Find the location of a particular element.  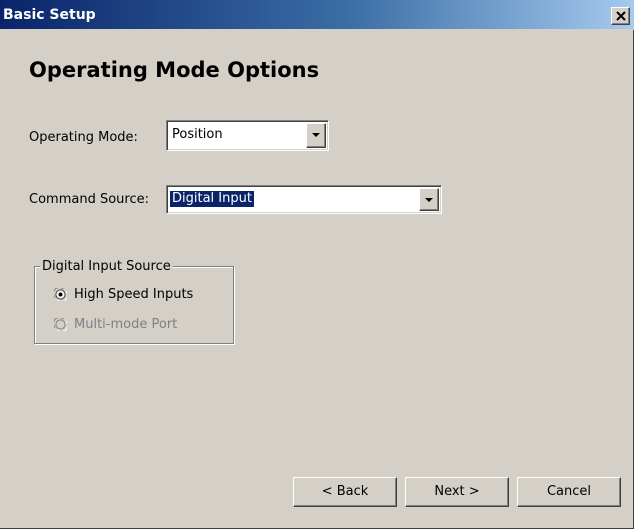

digital-input-source-legend: Digital Input Source is located at coordinates (106, 266).